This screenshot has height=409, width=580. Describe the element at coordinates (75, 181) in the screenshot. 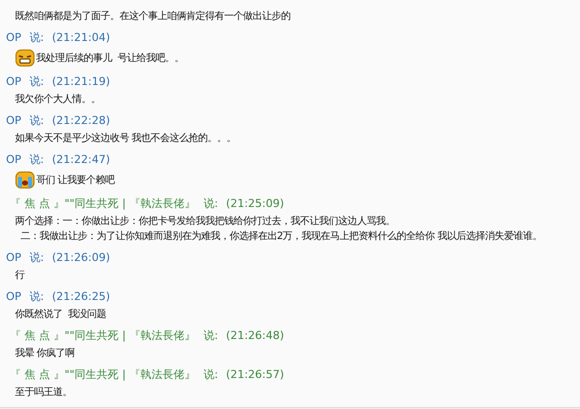

I see `message-text: 哥们 让我要个赖吧` at that location.